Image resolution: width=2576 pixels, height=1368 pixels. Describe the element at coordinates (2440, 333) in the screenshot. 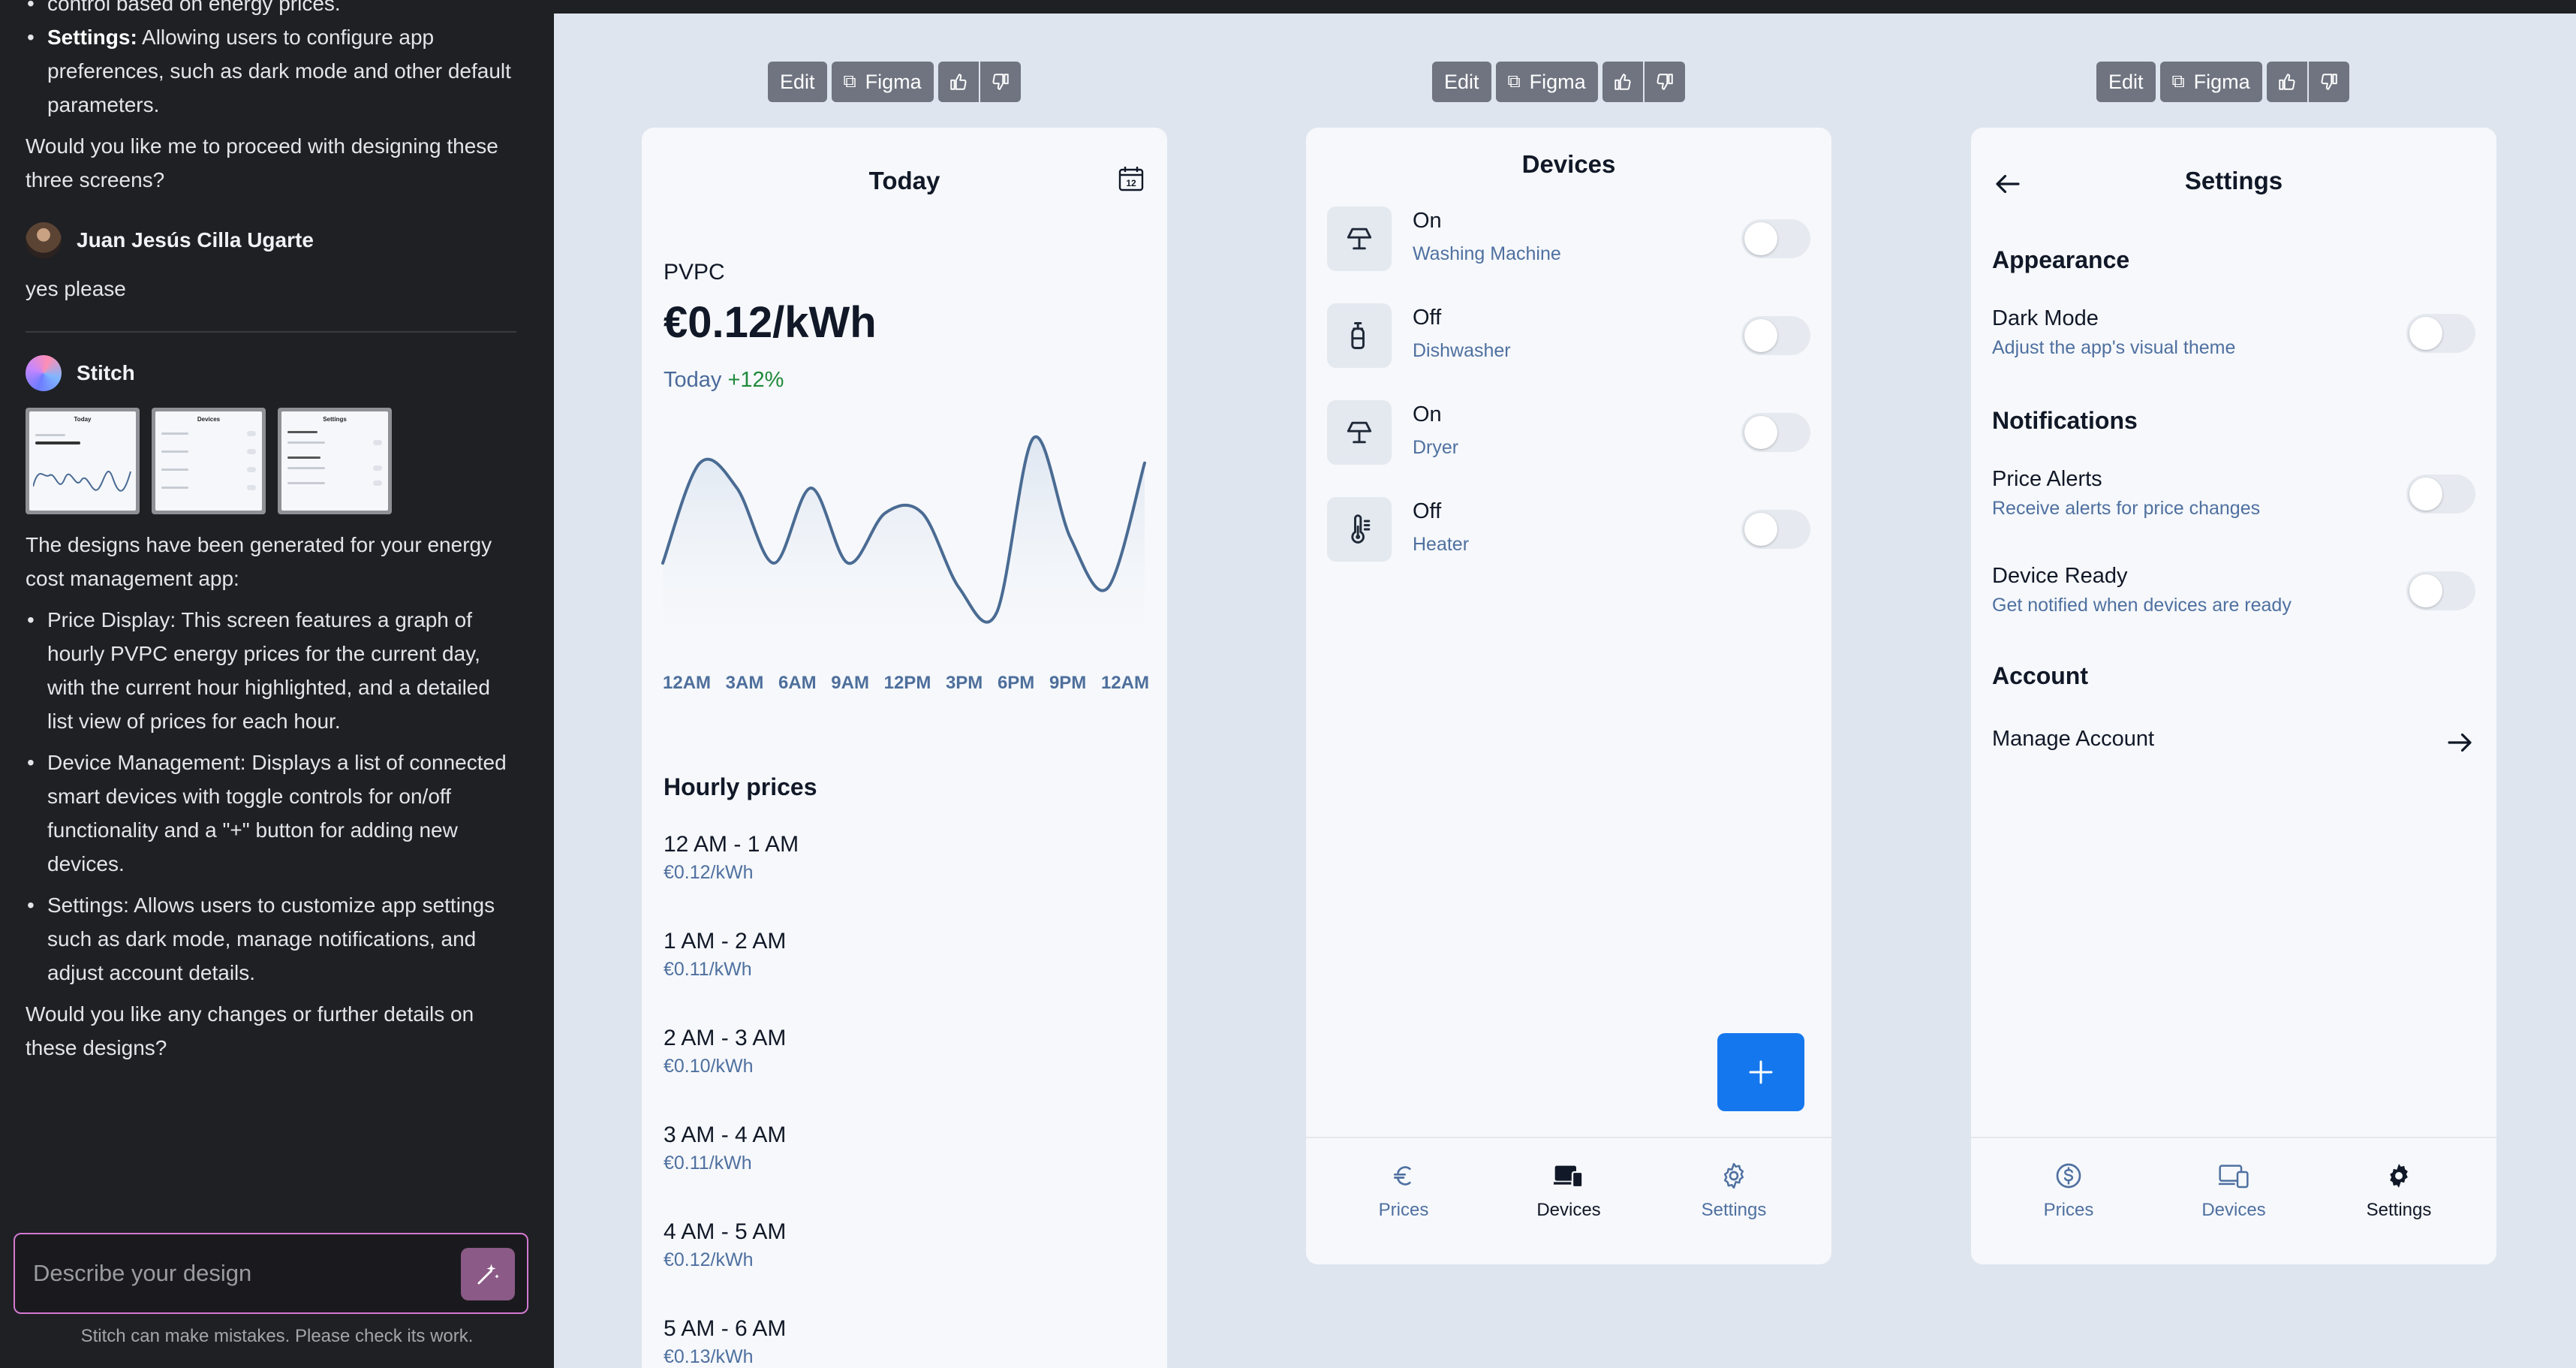

I see `dark-mode-toggle` at that location.